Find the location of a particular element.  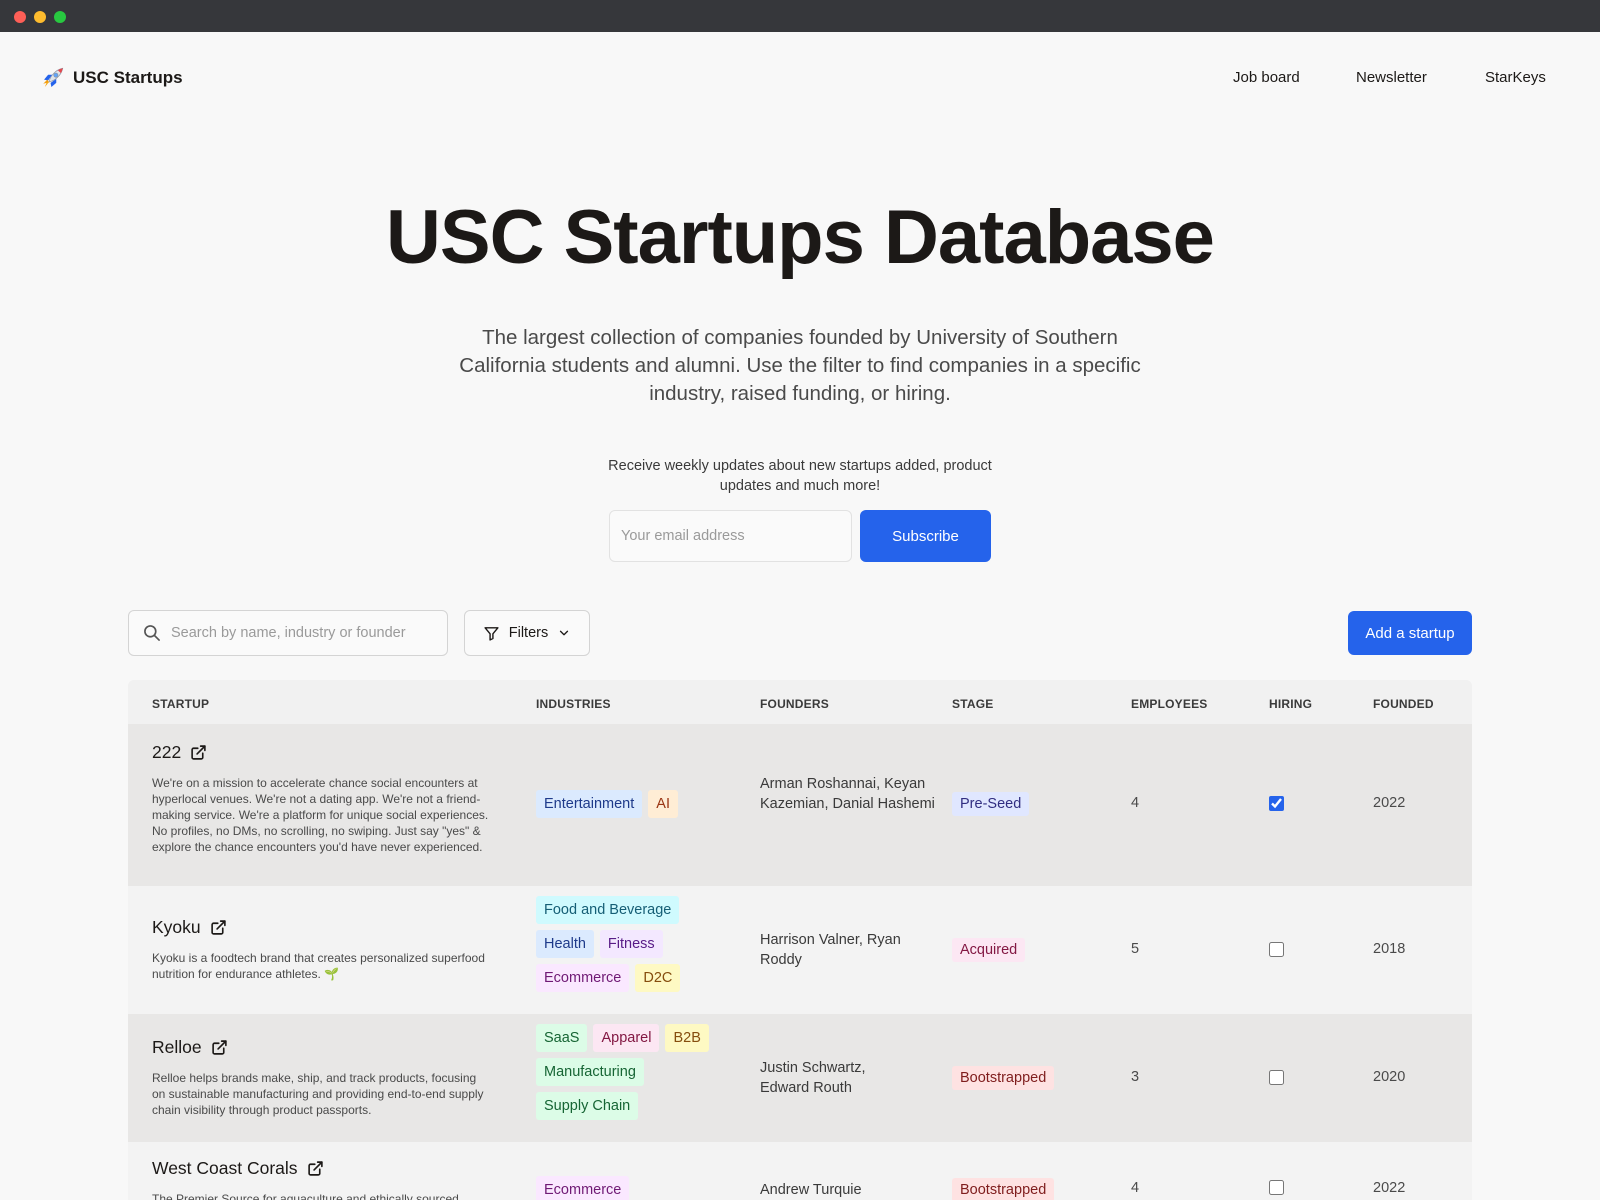

employee-count: 5 is located at coordinates (1135, 949).